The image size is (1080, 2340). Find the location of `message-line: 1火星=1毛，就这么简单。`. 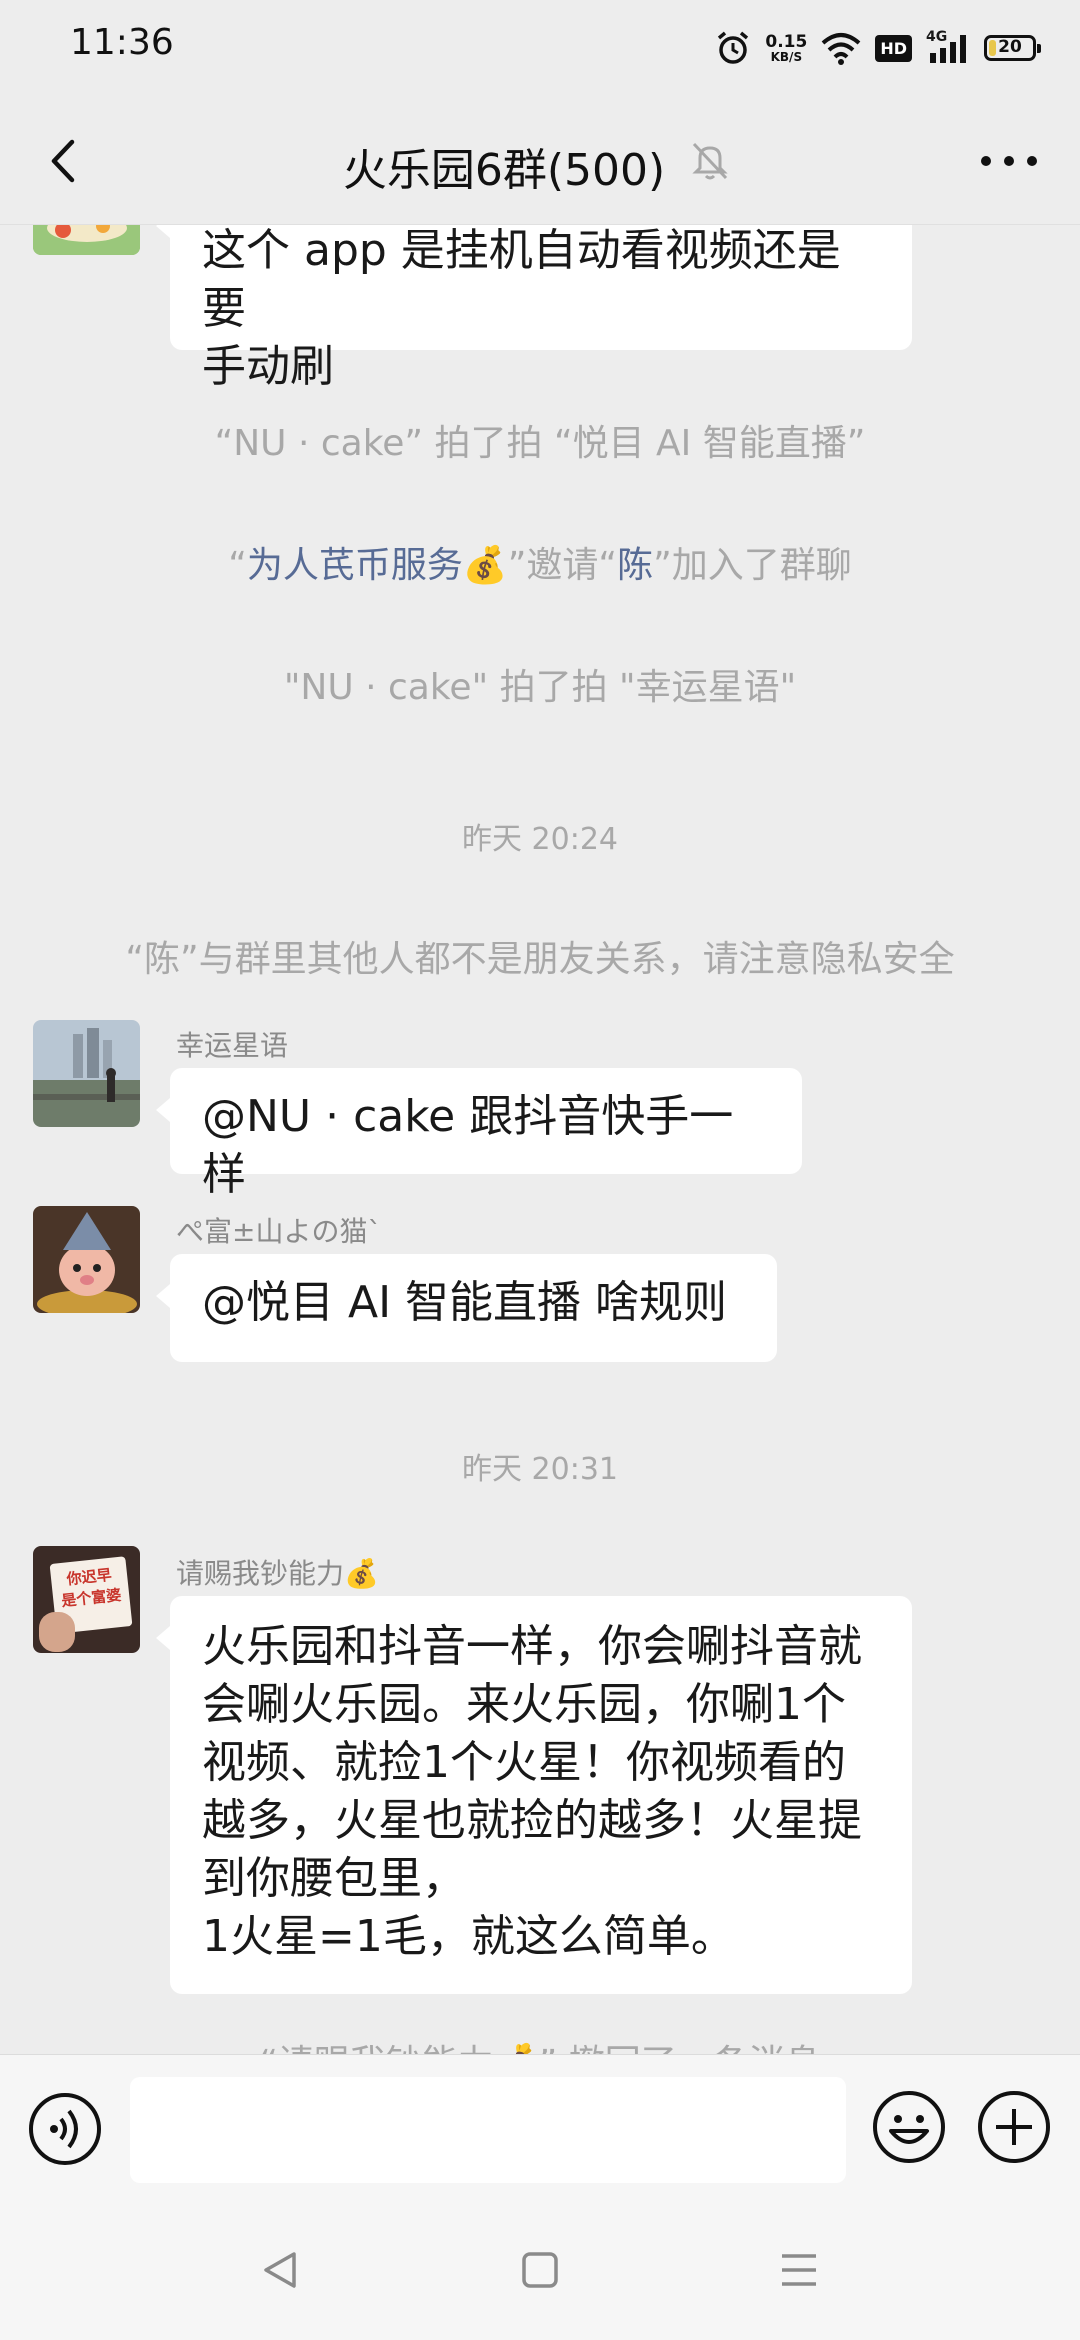

message-line: 1火星=1毛，就这么简单。 is located at coordinates (468, 1936).